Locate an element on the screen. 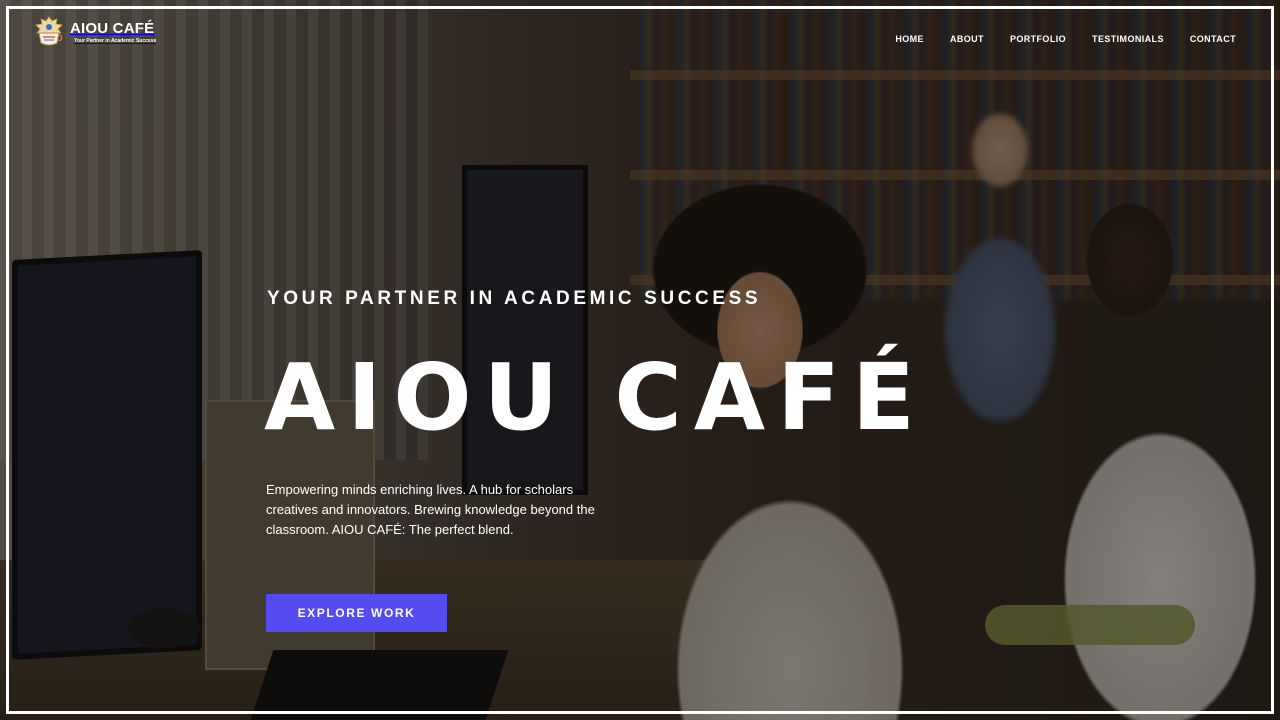 The height and width of the screenshot is (720, 1280). coffee-cup-crest-icon is located at coordinates (49, 32).